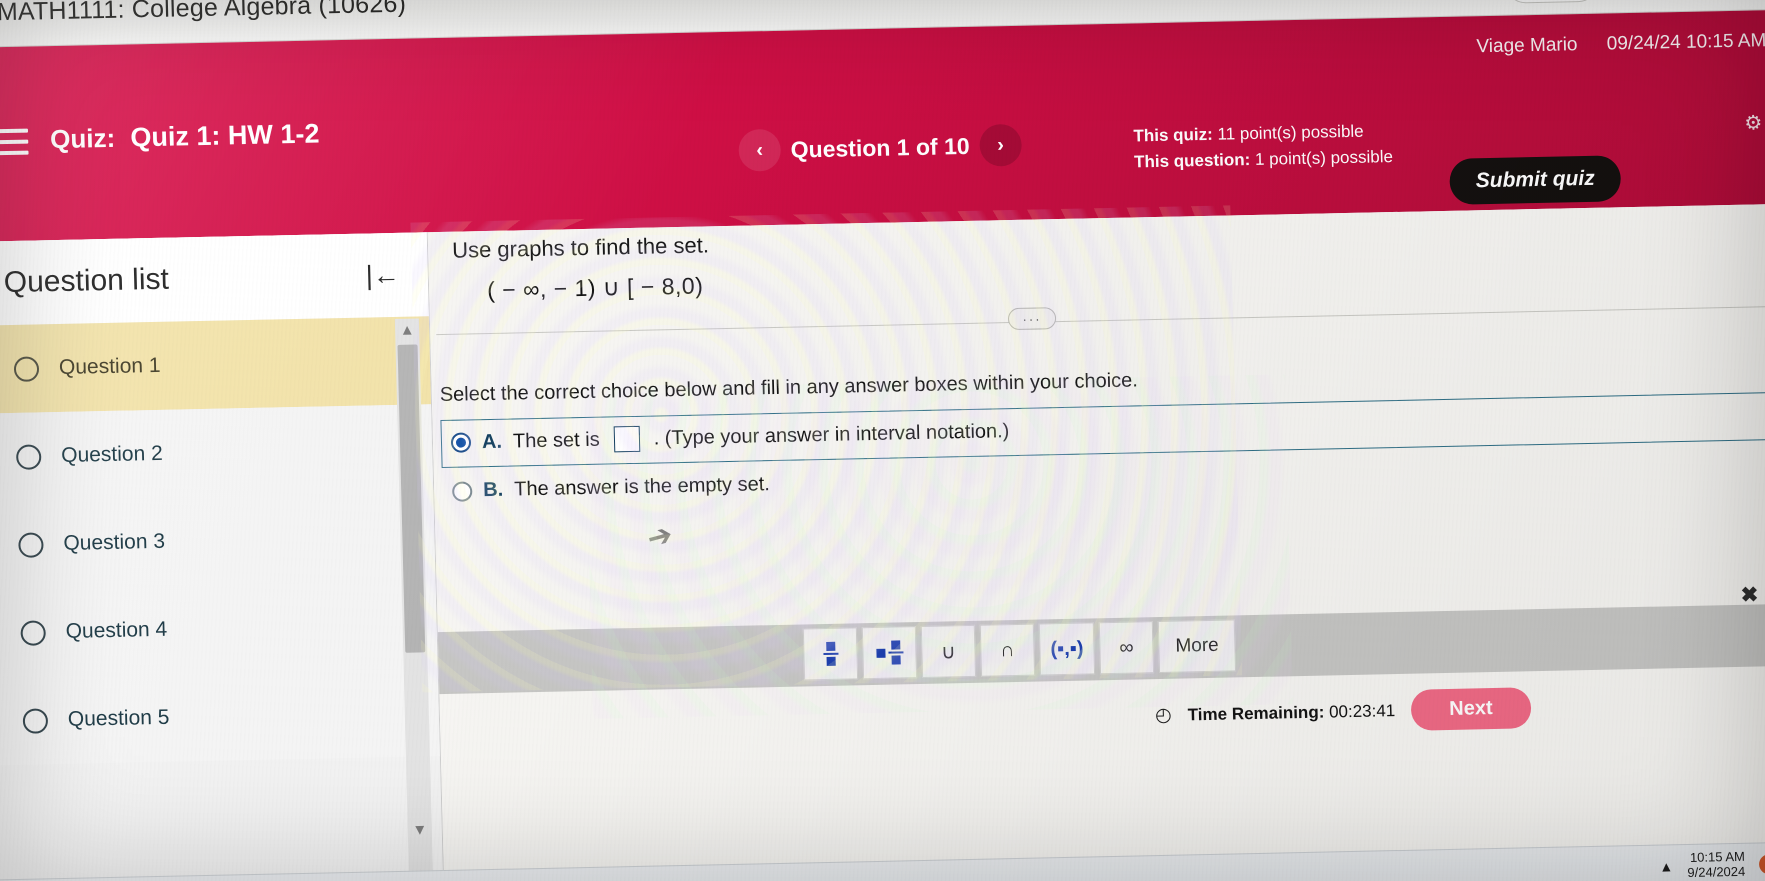 Image resolution: width=1765 pixels, height=881 pixels. Describe the element at coordinates (1753, 122) in the screenshot. I see `header-settings-icon: ⚙` at that location.